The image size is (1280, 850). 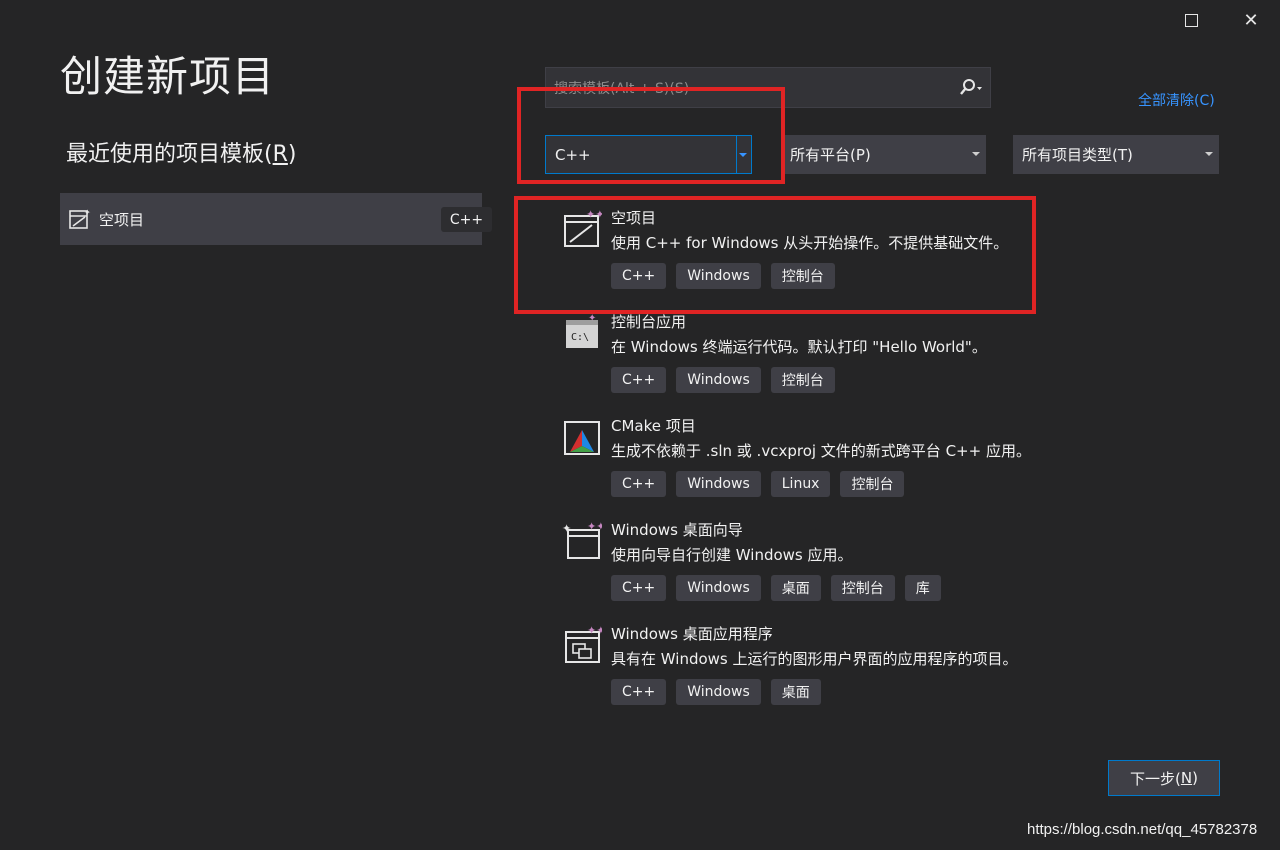 I want to click on dropdown-separator, so click(x=736, y=154).